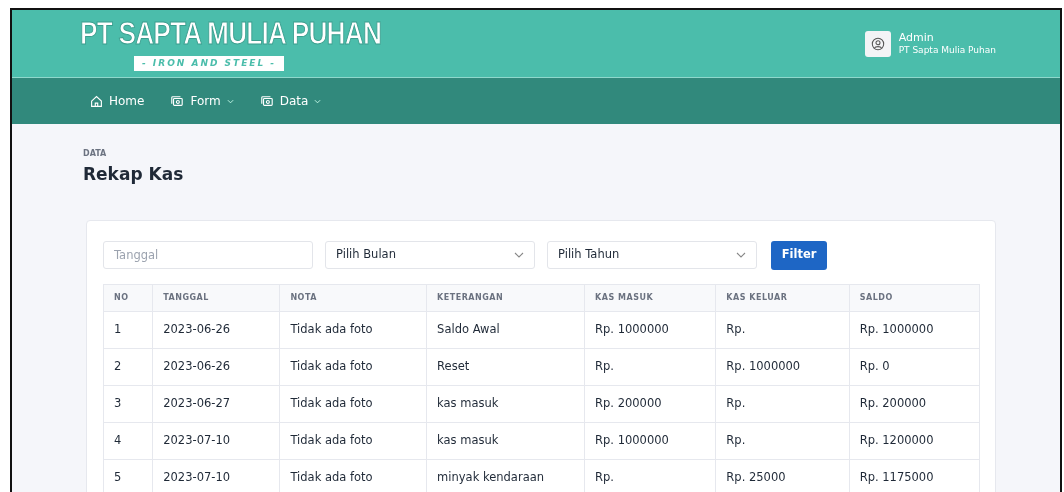 This screenshot has height=492, width=1064. What do you see at coordinates (877, 43) in the screenshot?
I see `avatar-icon` at bounding box center [877, 43].